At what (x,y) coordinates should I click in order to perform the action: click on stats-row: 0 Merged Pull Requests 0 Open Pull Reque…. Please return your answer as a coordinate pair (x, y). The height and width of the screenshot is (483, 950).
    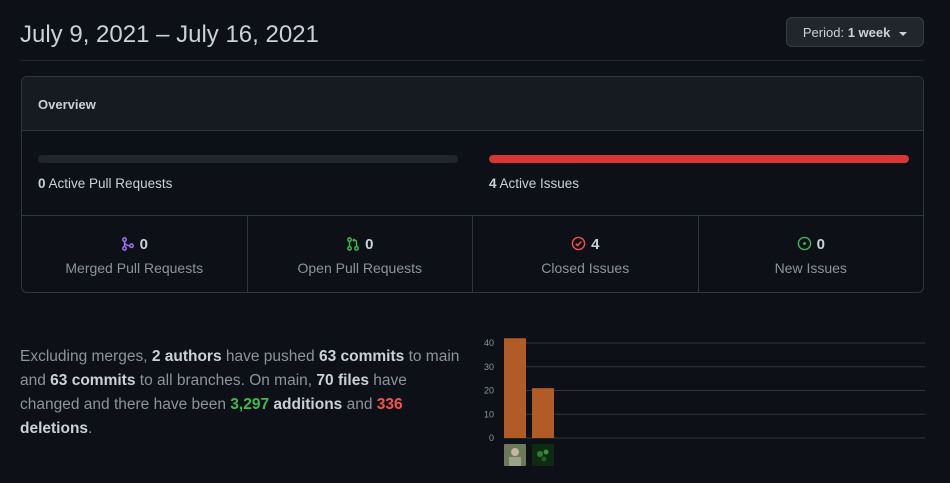
    Looking at the image, I should click on (472, 254).